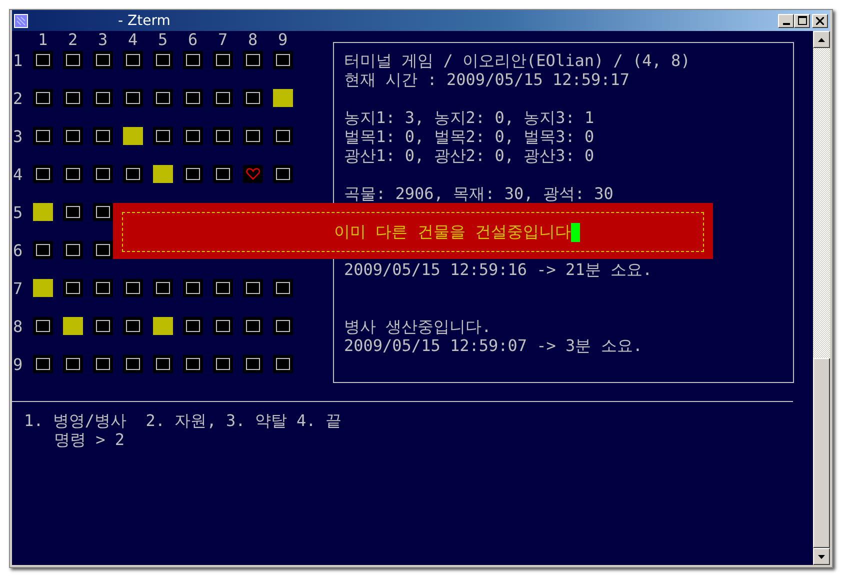 The width and height of the screenshot is (842, 577). What do you see at coordinates (103, 40) in the screenshot?
I see `column-label: 3` at bounding box center [103, 40].